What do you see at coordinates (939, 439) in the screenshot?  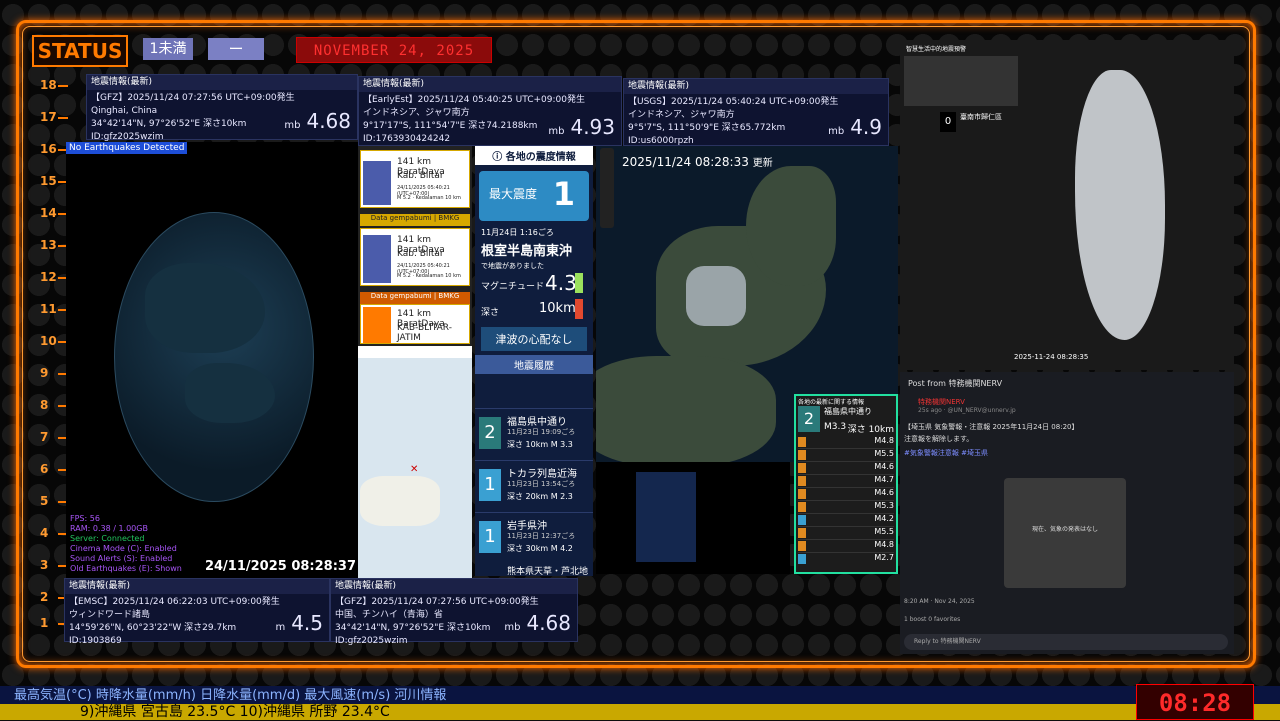 I see `post-body2: 注意報を解除します。` at bounding box center [939, 439].